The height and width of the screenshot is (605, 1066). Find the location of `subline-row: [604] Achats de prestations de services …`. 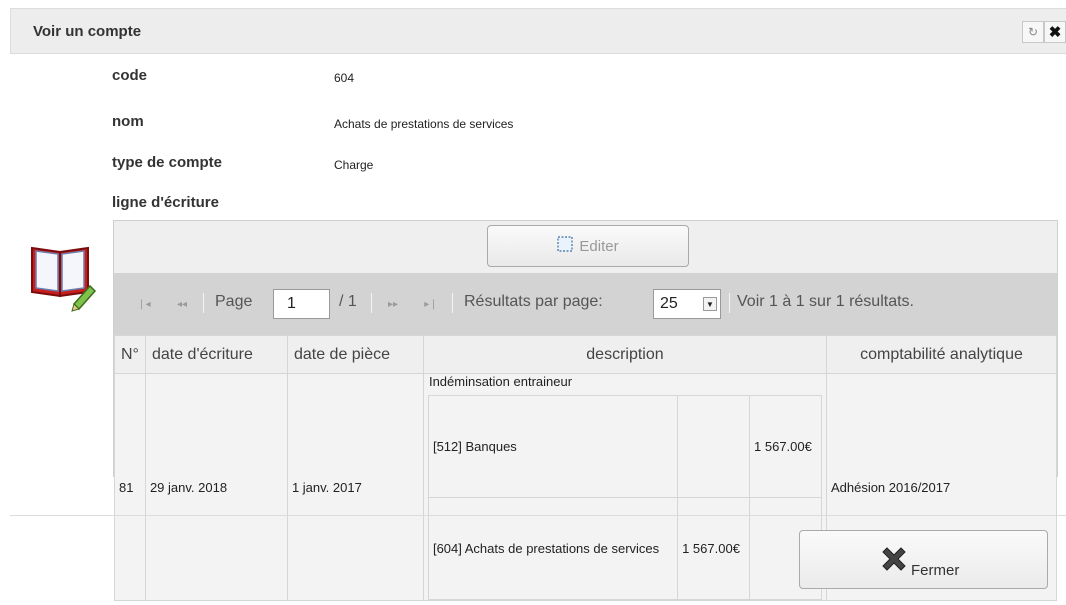

subline-row: [604] Achats de prestations de services … is located at coordinates (624, 548).